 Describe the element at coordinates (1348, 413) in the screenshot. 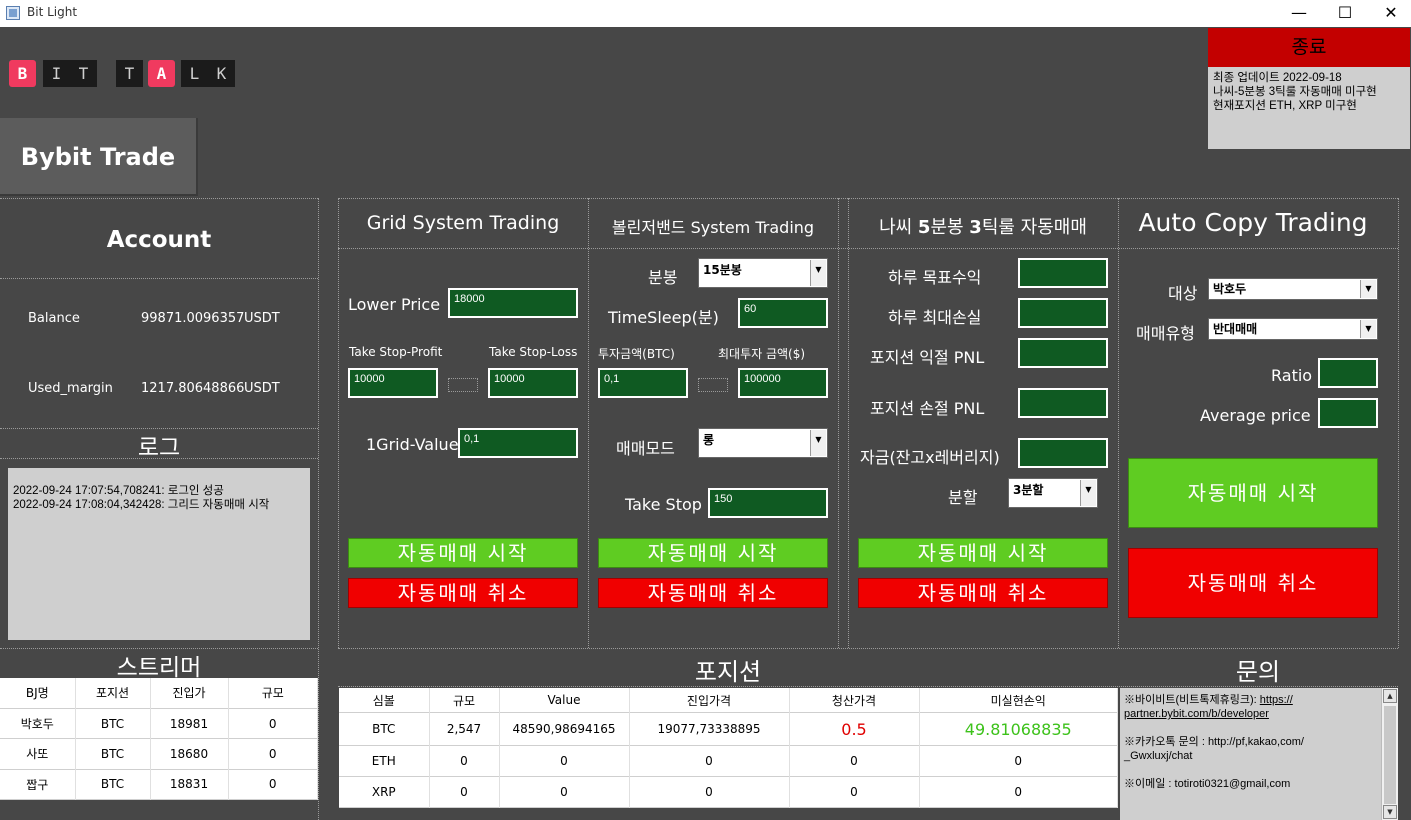

I see `average-price-input` at that location.